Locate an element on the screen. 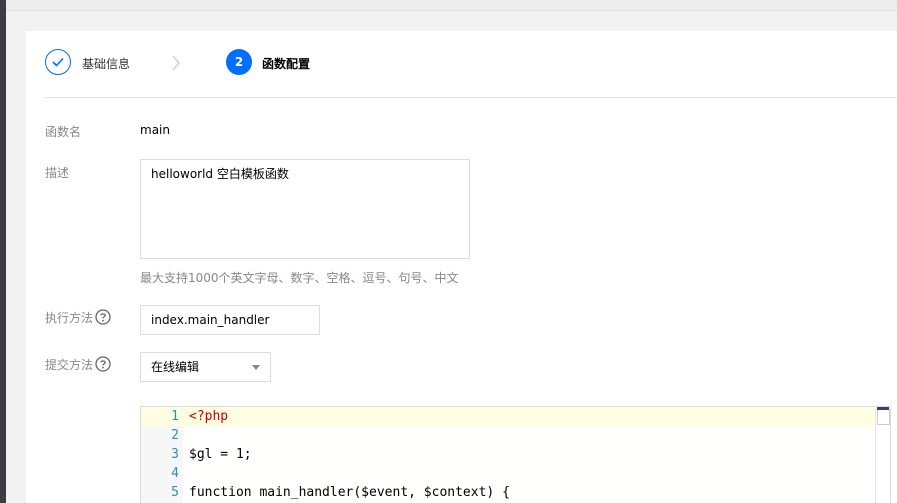  handler-label-row: 执行方法 is located at coordinates (78, 318).